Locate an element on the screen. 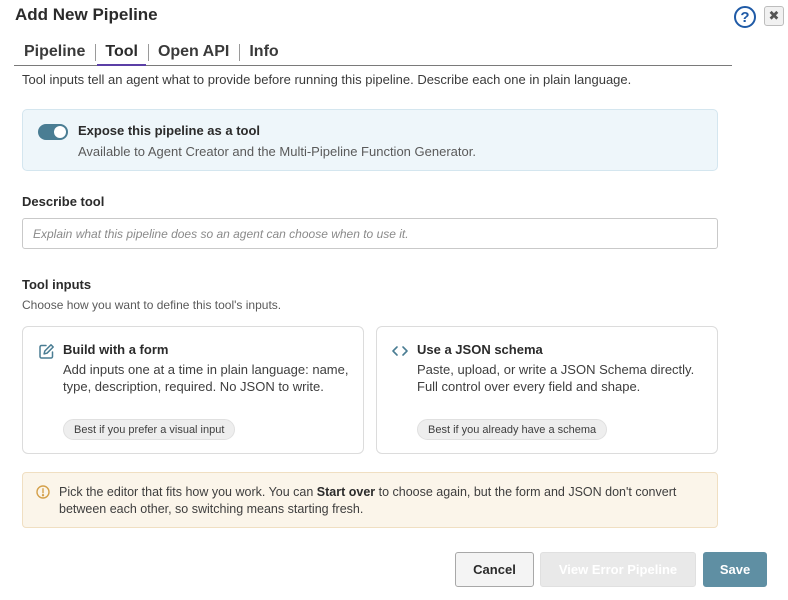 The width and height of the screenshot is (788, 600). describe-tool-label: Describe tool is located at coordinates (63, 201).